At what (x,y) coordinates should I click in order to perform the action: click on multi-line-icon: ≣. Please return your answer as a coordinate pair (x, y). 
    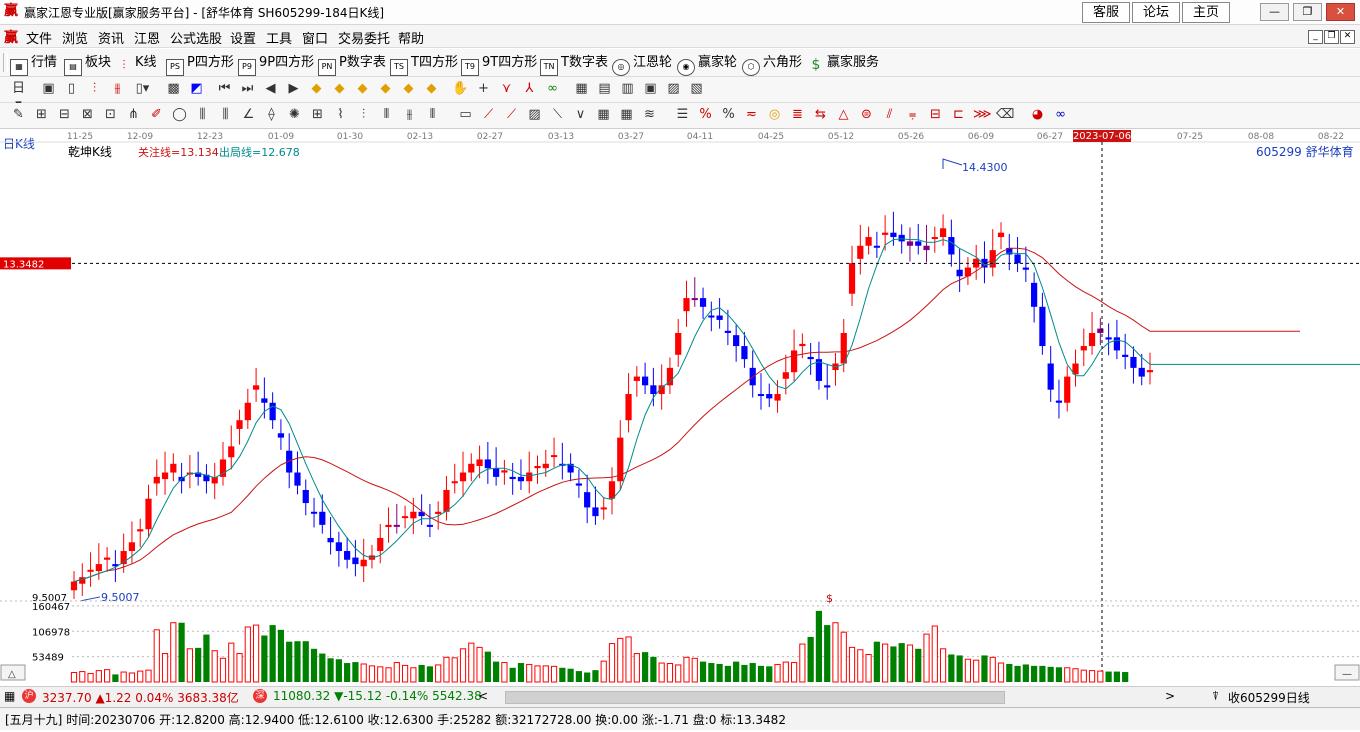
    Looking at the image, I should click on (797, 115).